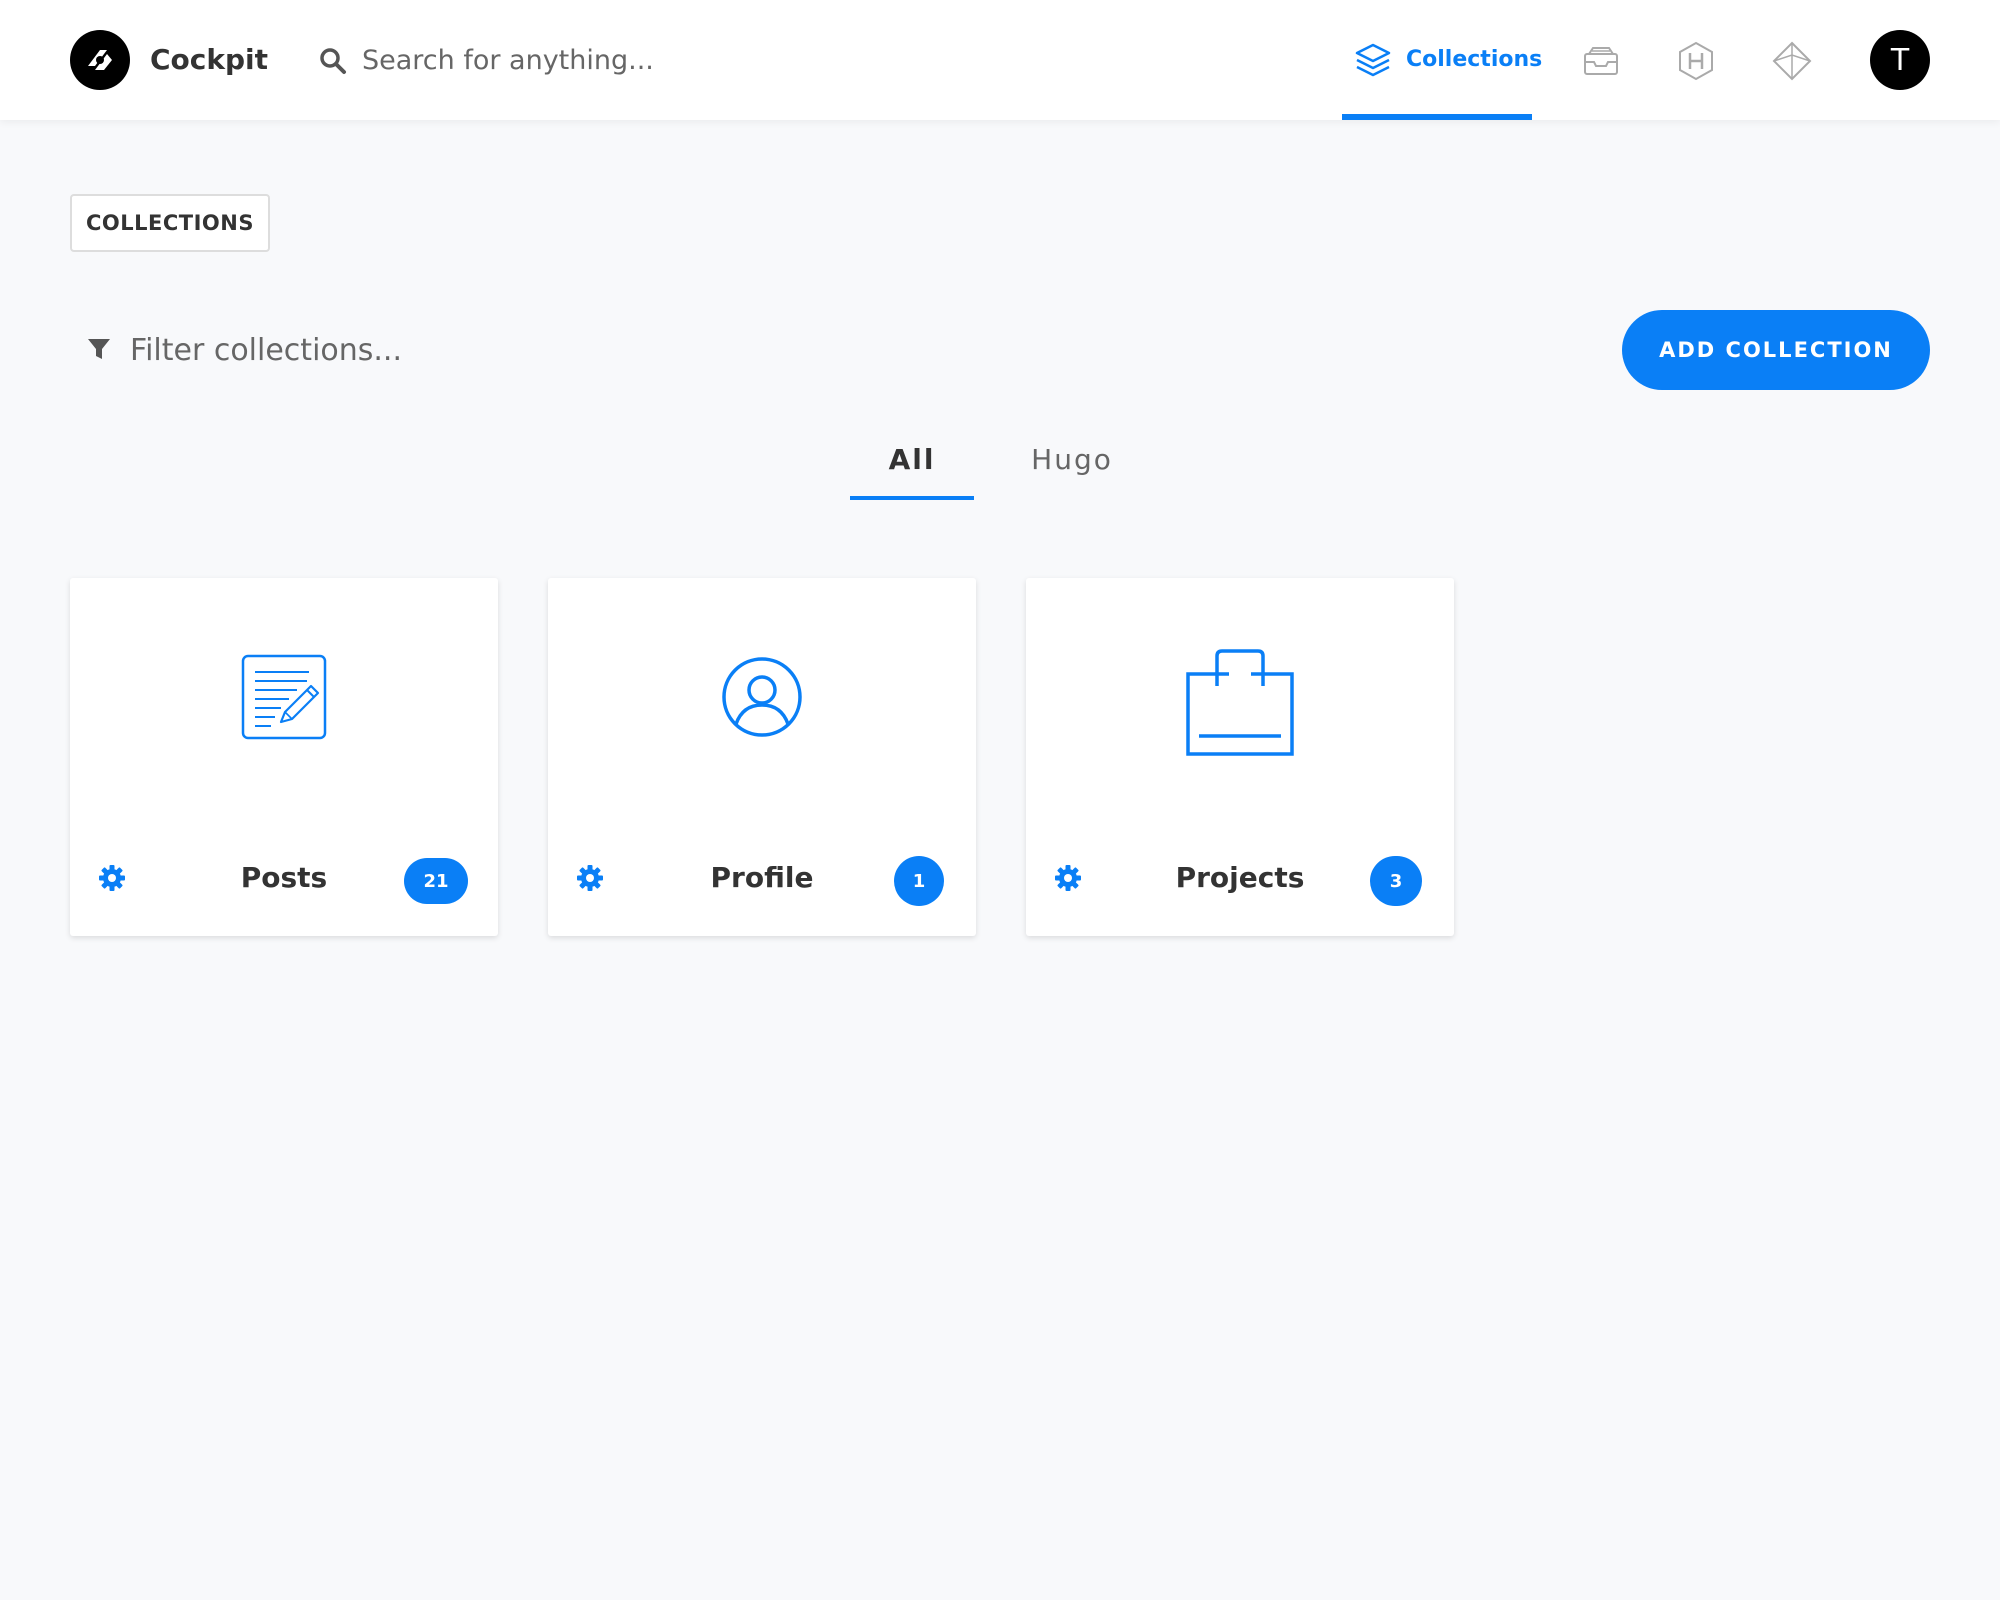 The image size is (2000, 1600). I want to click on count-badge: 21, so click(436, 881).